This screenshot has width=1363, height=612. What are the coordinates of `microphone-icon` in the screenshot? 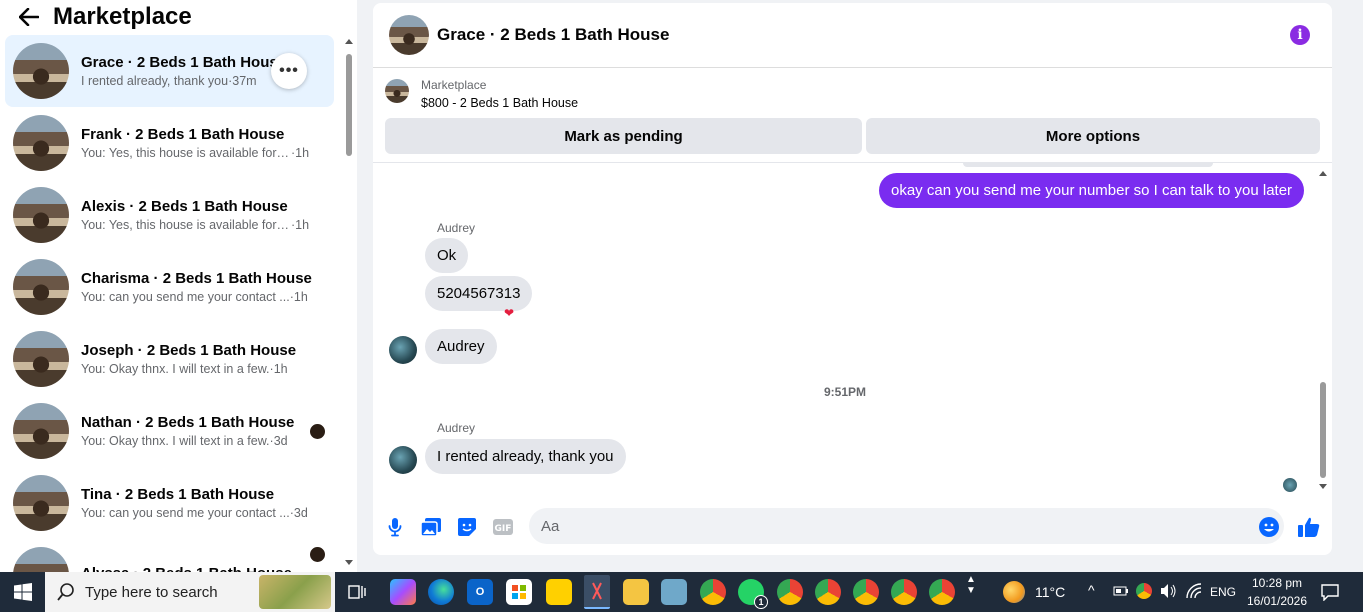 It's located at (395, 527).